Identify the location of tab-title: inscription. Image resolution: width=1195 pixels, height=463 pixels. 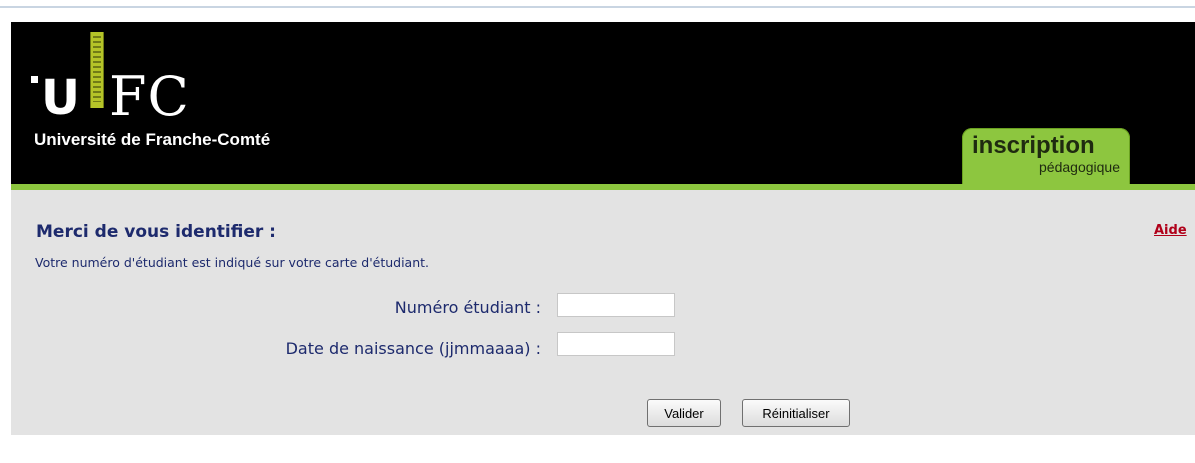
(1033, 145).